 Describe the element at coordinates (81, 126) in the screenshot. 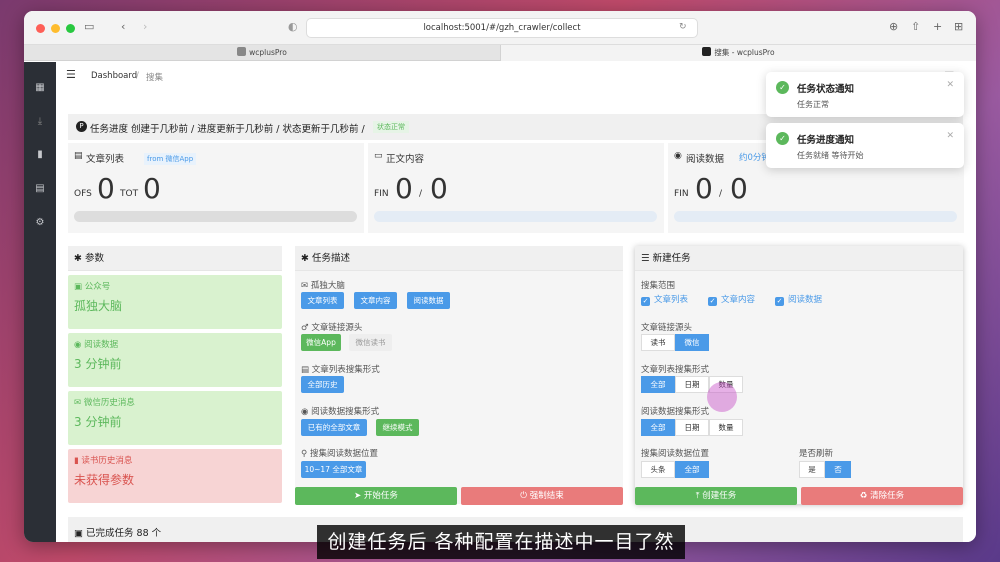

I see `progress-icon: P` at that location.